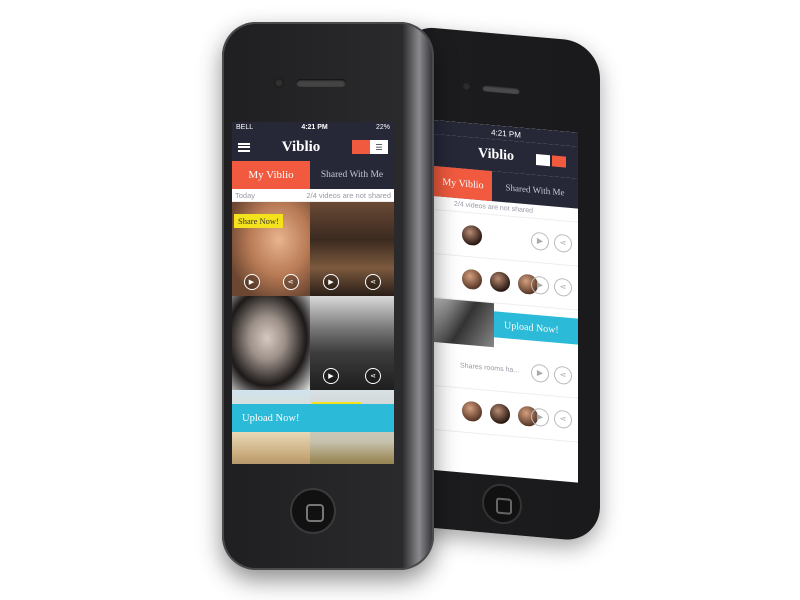 This screenshot has height=600, width=800. Describe the element at coordinates (352, 175) in the screenshot. I see `tab-shared-with-me: Shared With Me` at that location.